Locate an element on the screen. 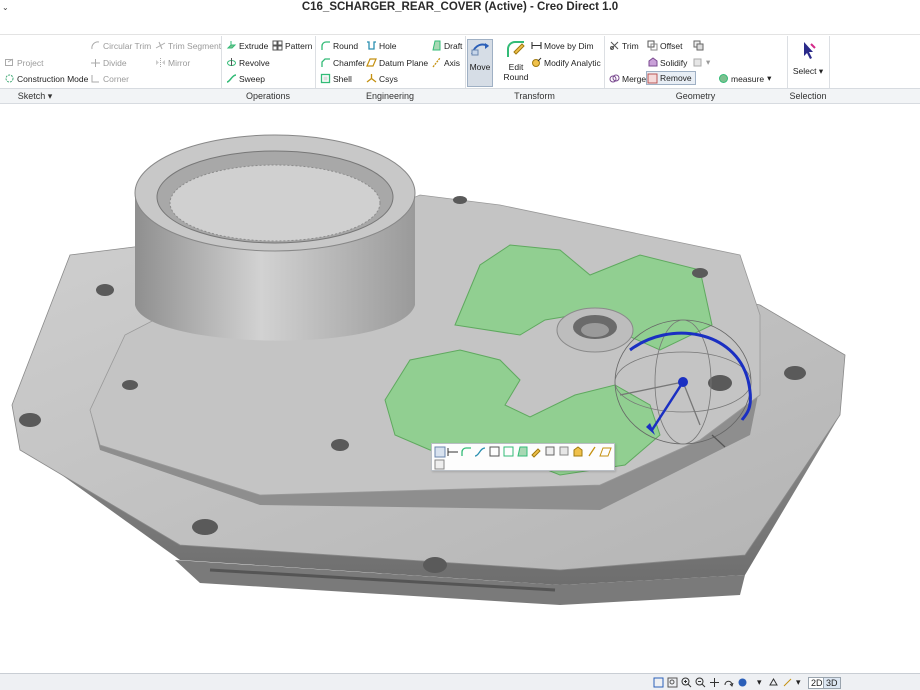 Image resolution: width=920 pixels, height=690 pixels. remove-label: Remove is located at coordinates (676, 78).